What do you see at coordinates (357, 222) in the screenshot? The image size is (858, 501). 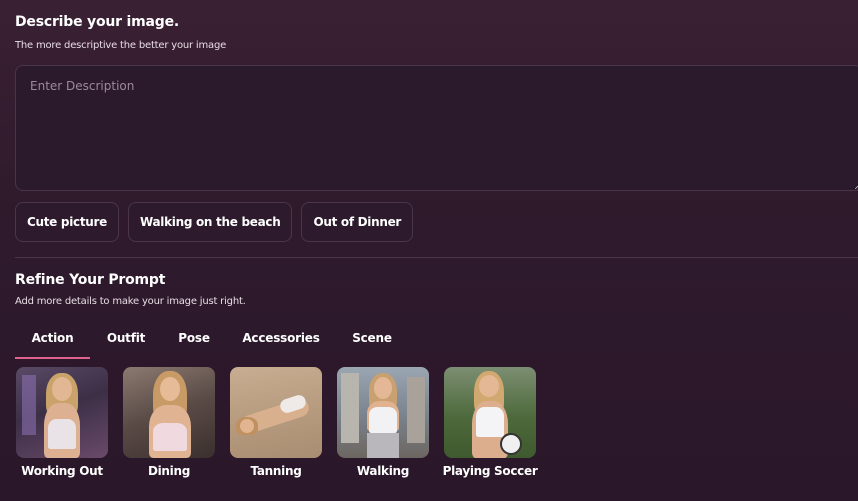 I see `suggestion-chip-out-of-dinner: Out of Dinner` at bounding box center [357, 222].